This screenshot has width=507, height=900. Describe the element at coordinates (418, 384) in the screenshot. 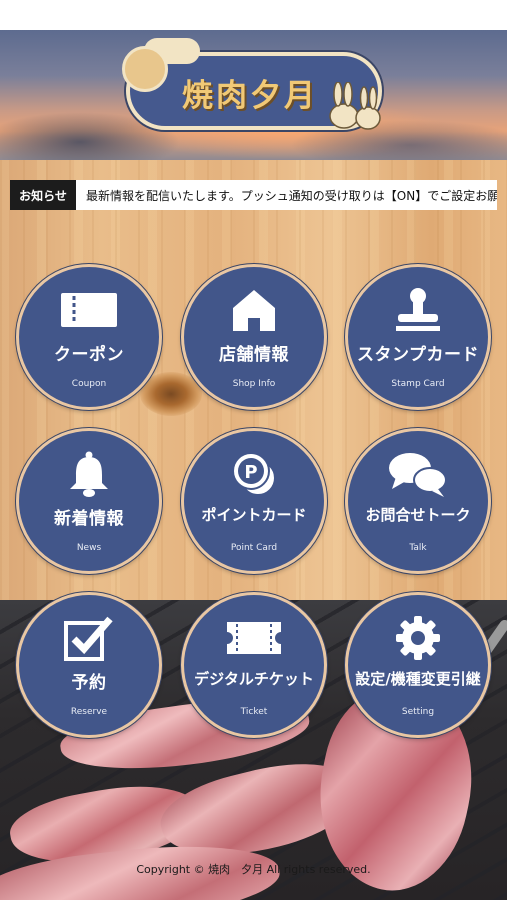

I see `stamp-card-sublabel: Stamp Card` at that location.